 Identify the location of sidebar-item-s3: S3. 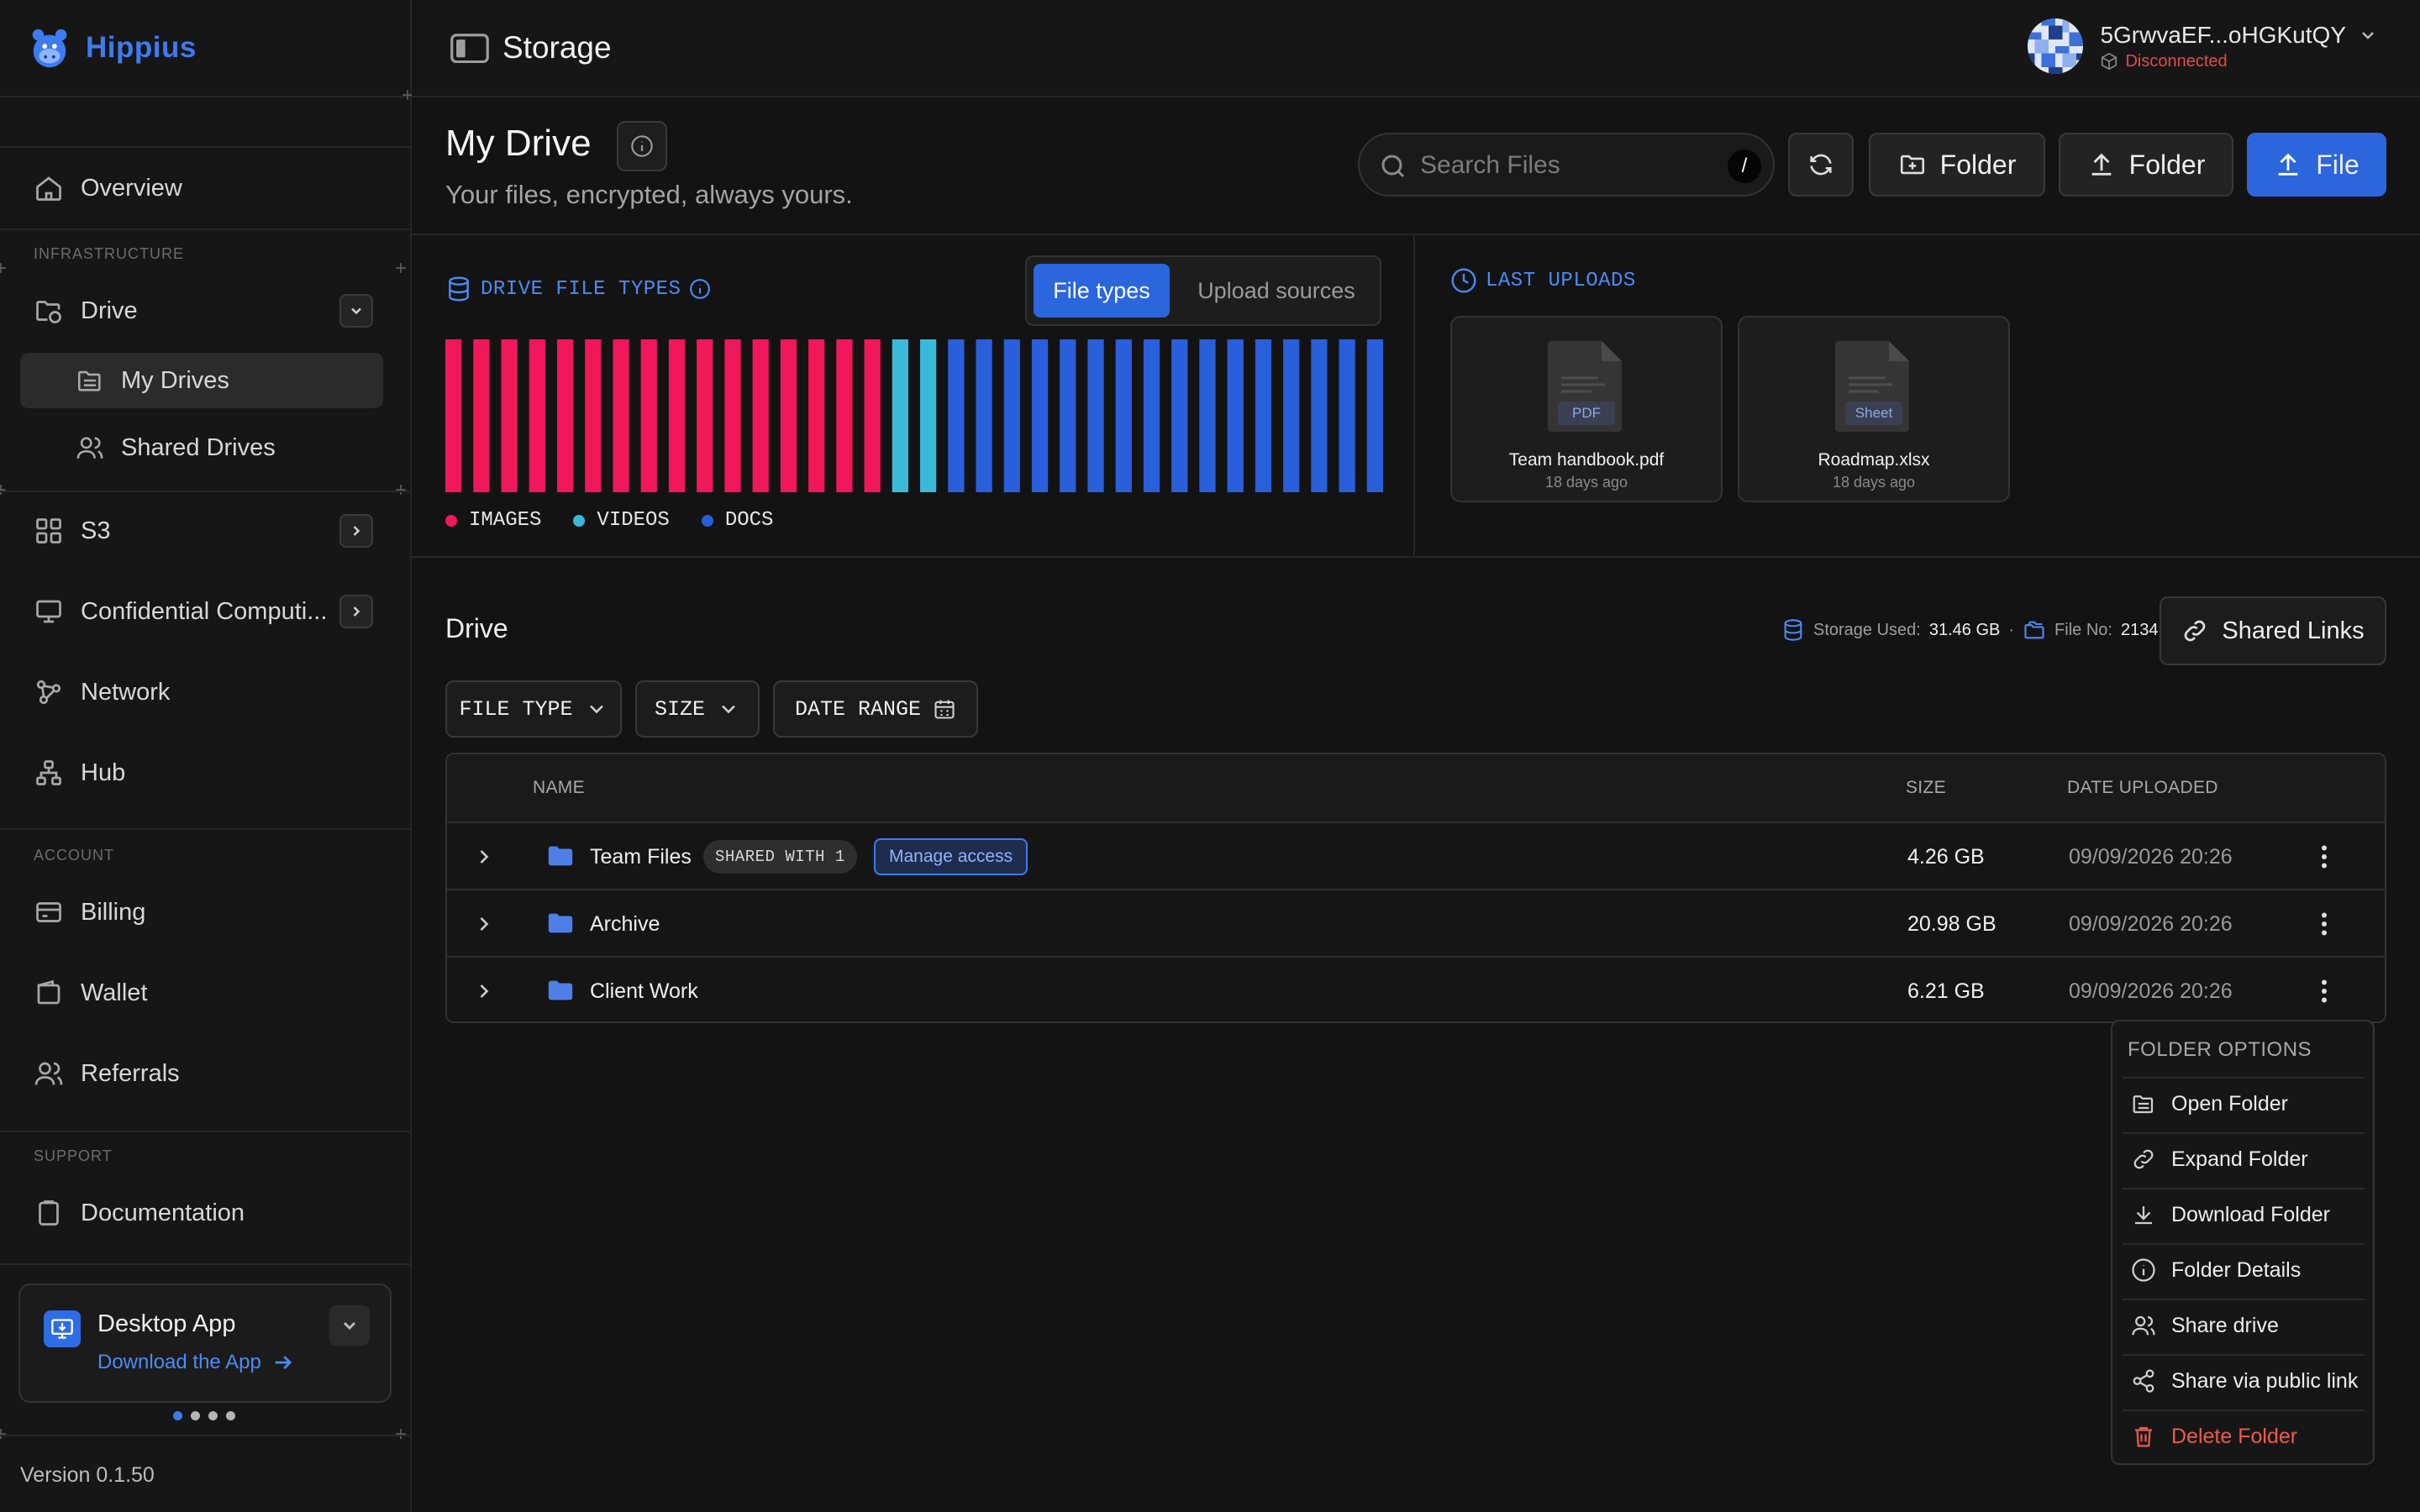
(202, 531).